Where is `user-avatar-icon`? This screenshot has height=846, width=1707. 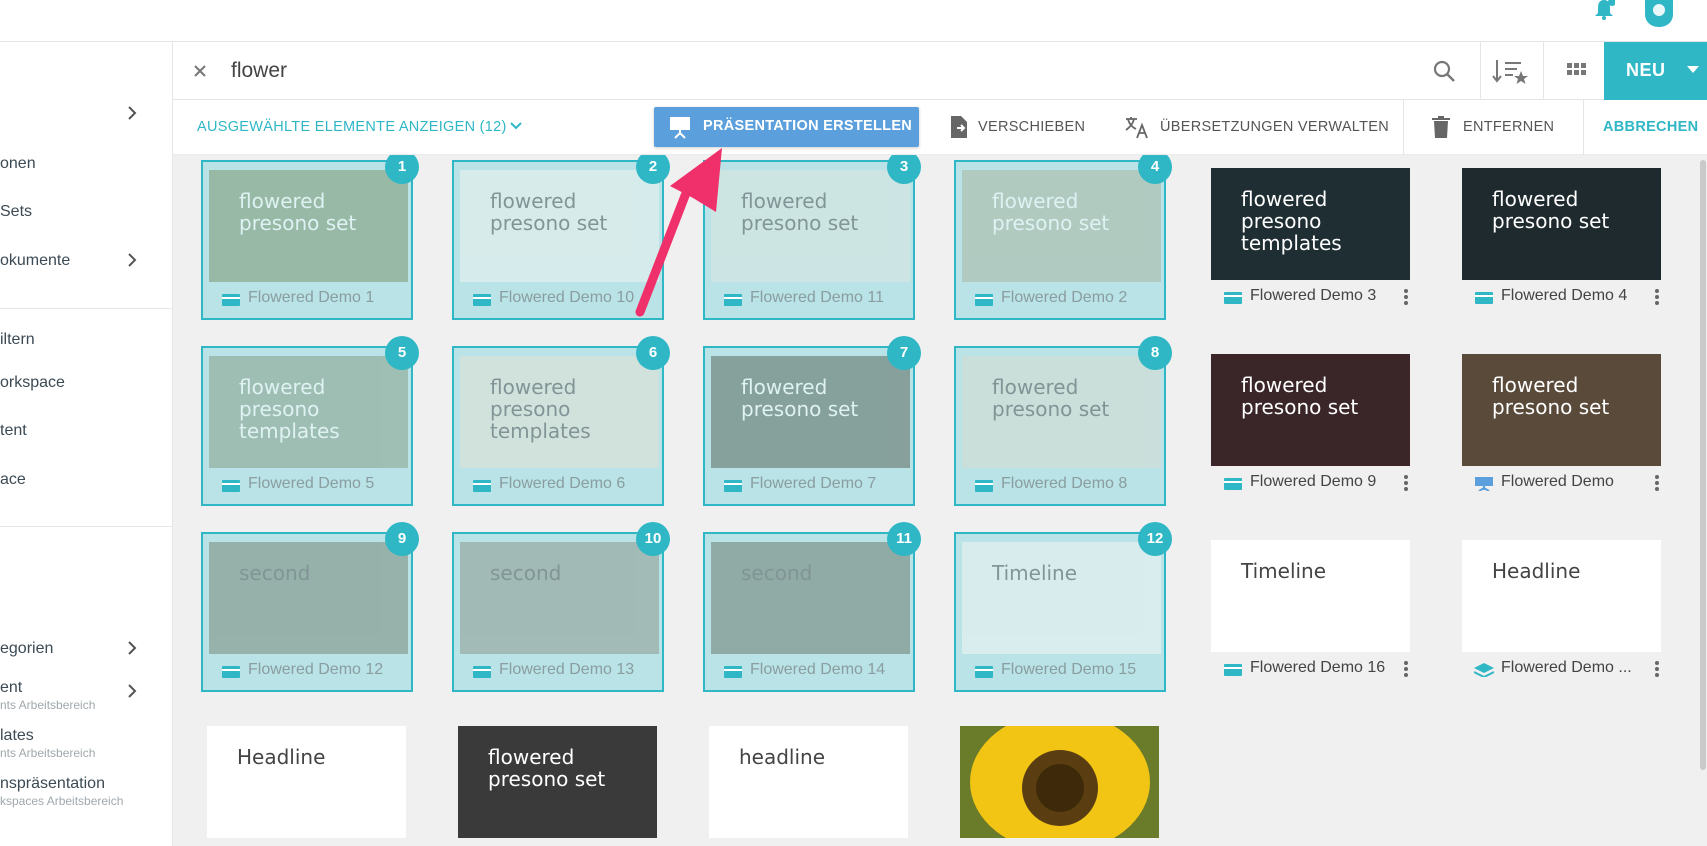
user-avatar-icon is located at coordinates (1659, 14).